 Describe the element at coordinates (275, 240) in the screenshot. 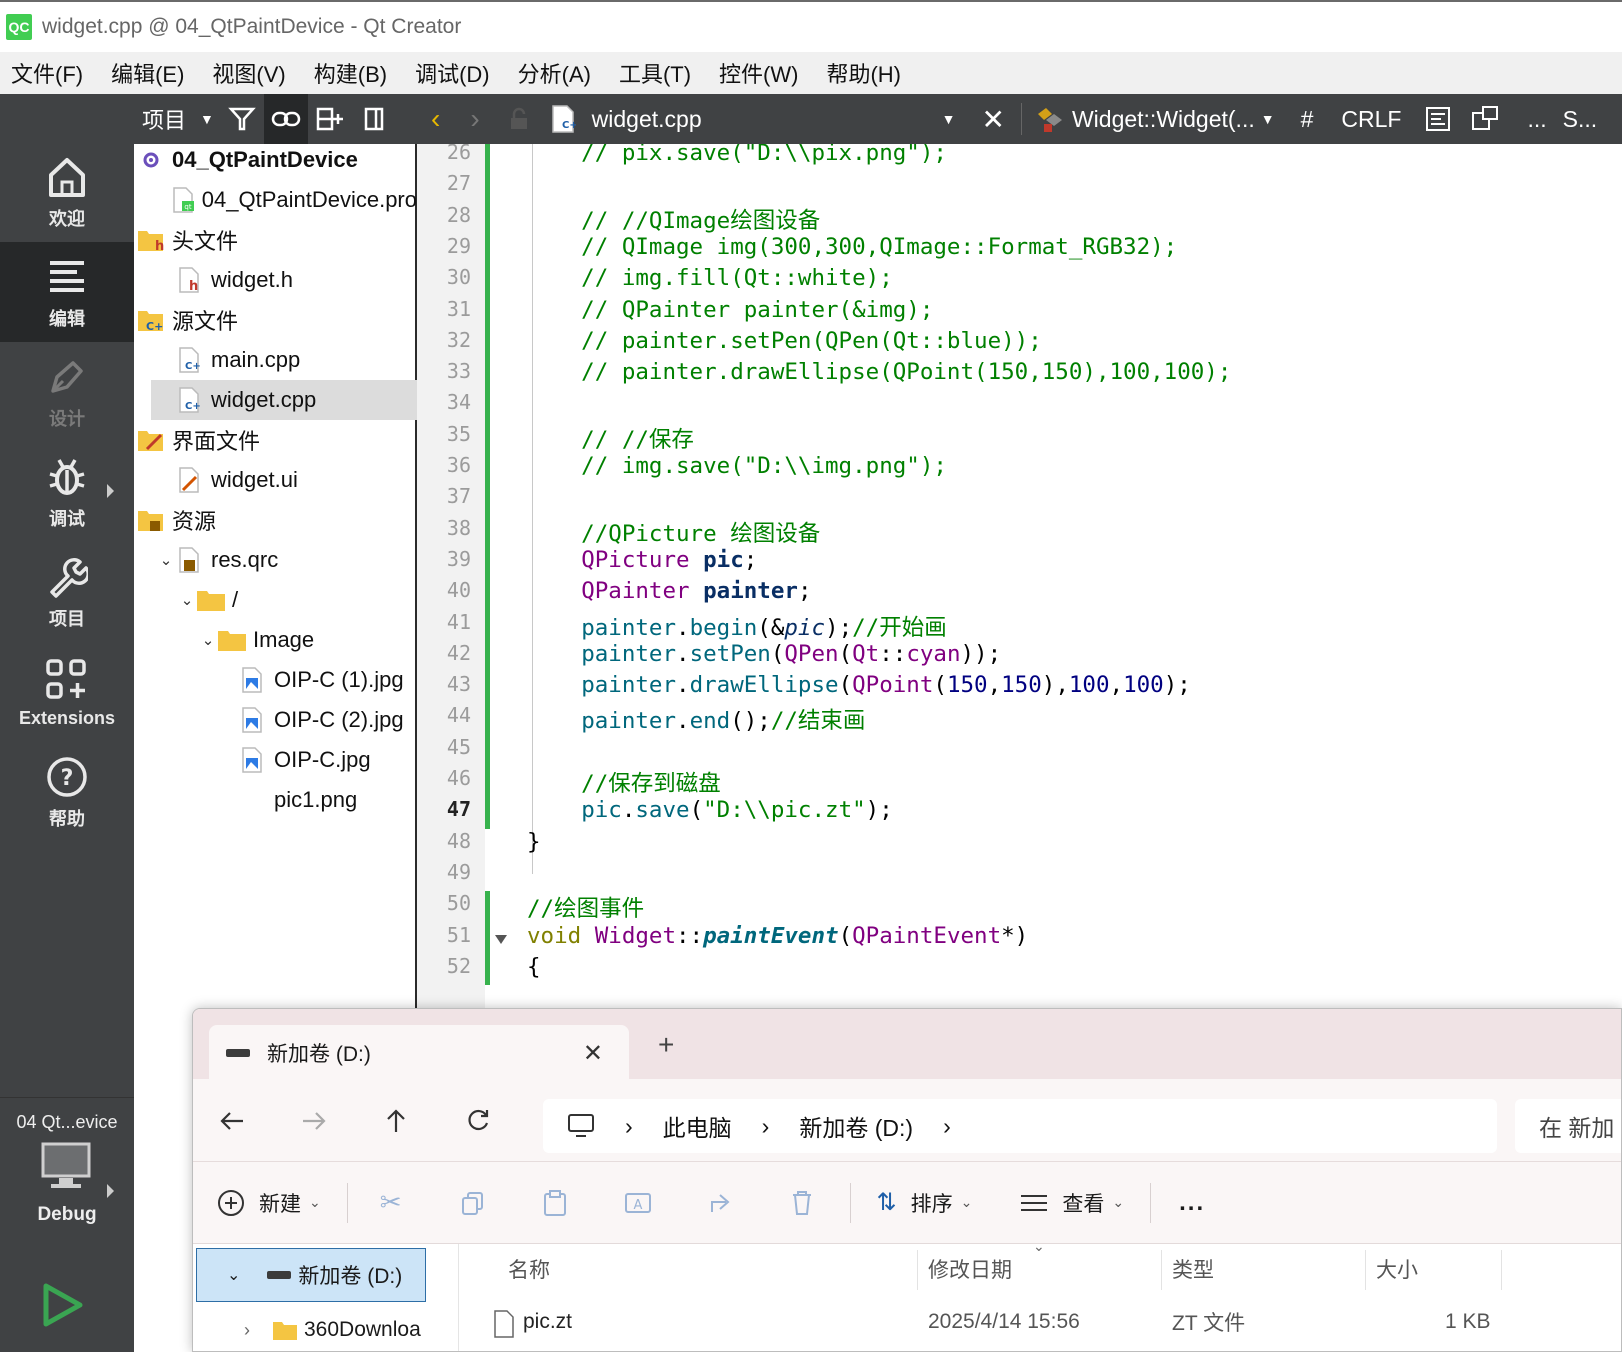

I see `tree-item: h 头文件` at that location.